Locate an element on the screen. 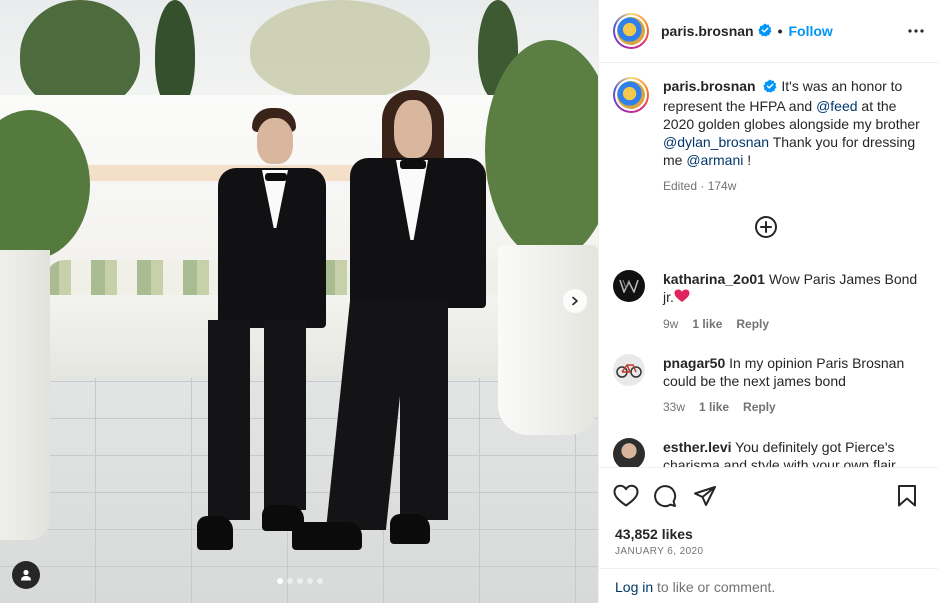  mention-link: @feed is located at coordinates (836, 106).